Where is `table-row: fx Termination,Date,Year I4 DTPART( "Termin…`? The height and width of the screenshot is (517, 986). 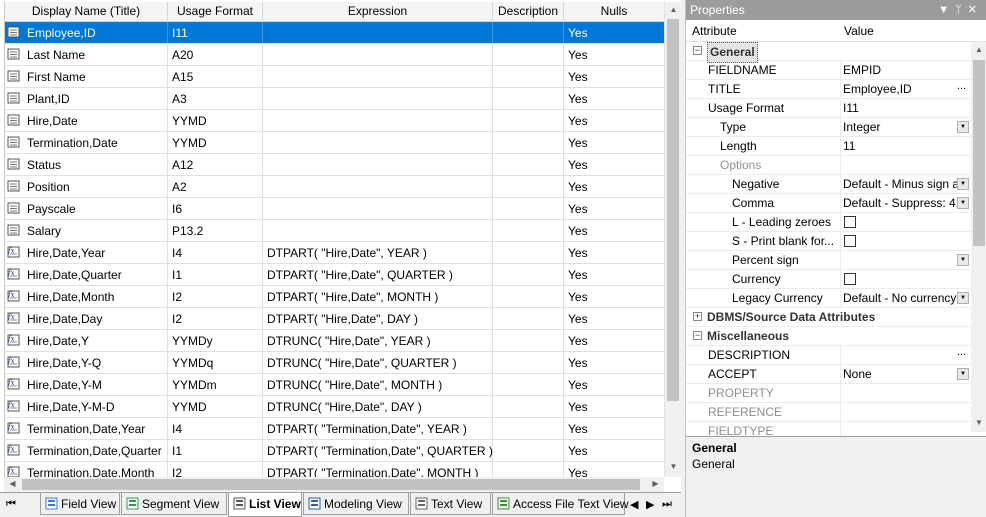
table-row: fx Termination,Date,Year I4 DTPART( "Termin… is located at coordinates (334, 429).